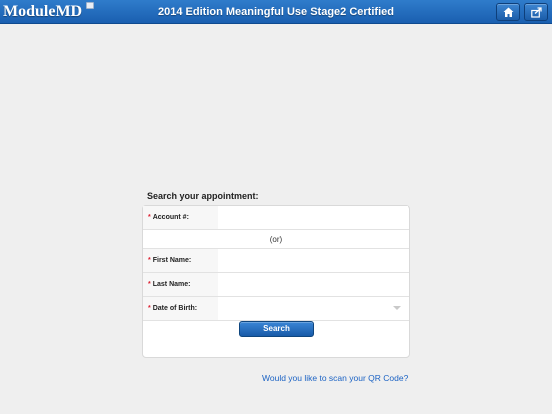 This screenshot has width=552, height=414. What do you see at coordinates (203, 196) in the screenshot?
I see `search-heading: Search your appointment:` at bounding box center [203, 196].